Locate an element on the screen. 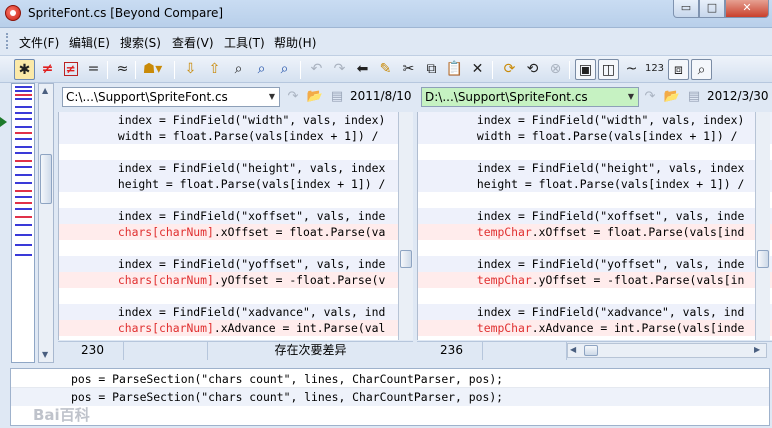  show-same-icon: = is located at coordinates (93, 69).